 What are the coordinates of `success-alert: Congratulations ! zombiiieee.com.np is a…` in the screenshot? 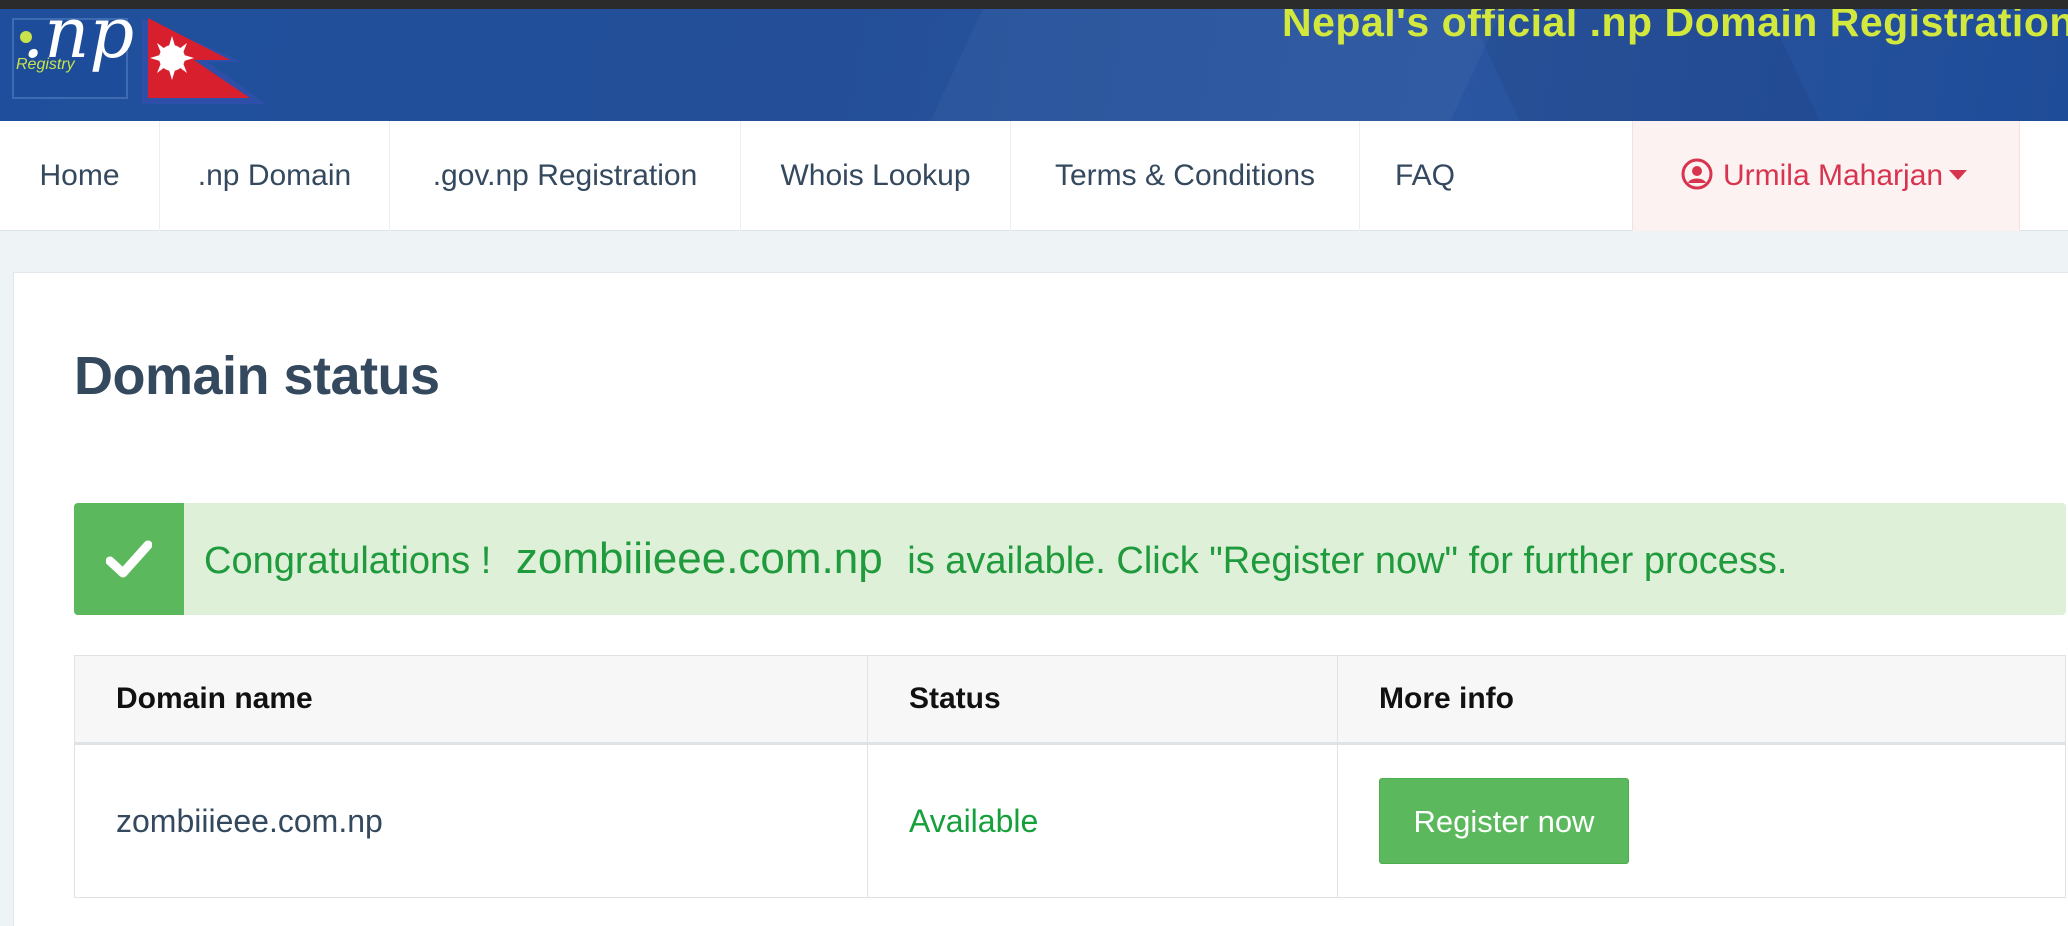 It's located at (1070, 559).